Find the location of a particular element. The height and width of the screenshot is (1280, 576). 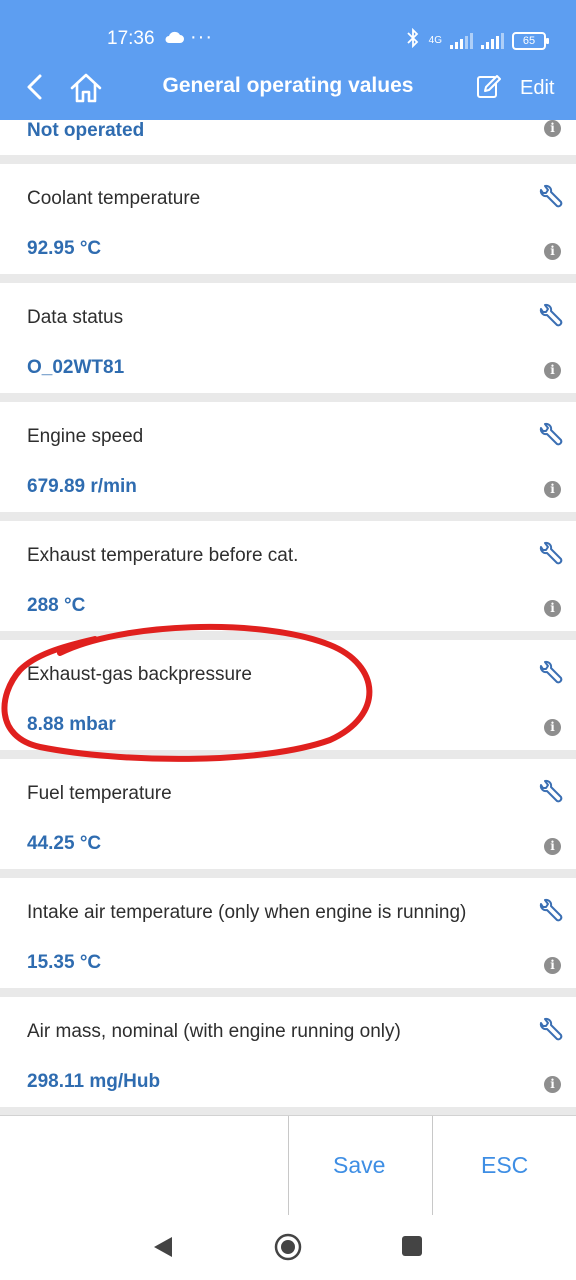

status-icons: 4G 65 is located at coordinates (477, 40).